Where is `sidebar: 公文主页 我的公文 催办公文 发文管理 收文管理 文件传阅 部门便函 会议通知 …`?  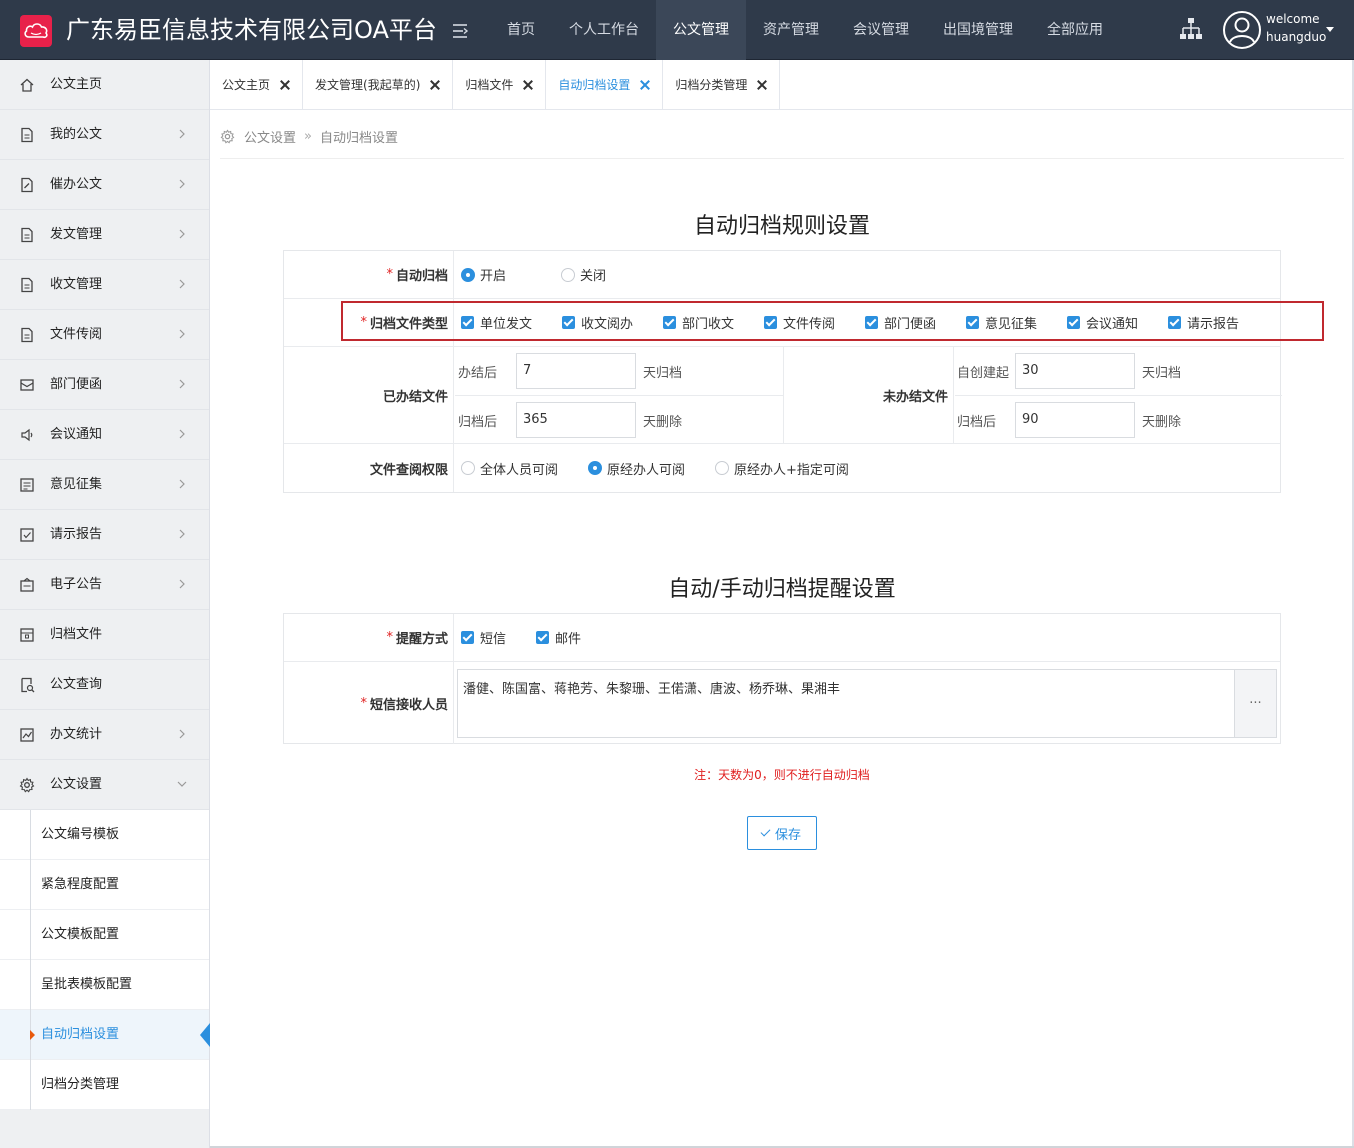 sidebar: 公文主页 我的公文 催办公文 发文管理 收文管理 文件传阅 部门便函 会议通知 … is located at coordinates (105, 604).